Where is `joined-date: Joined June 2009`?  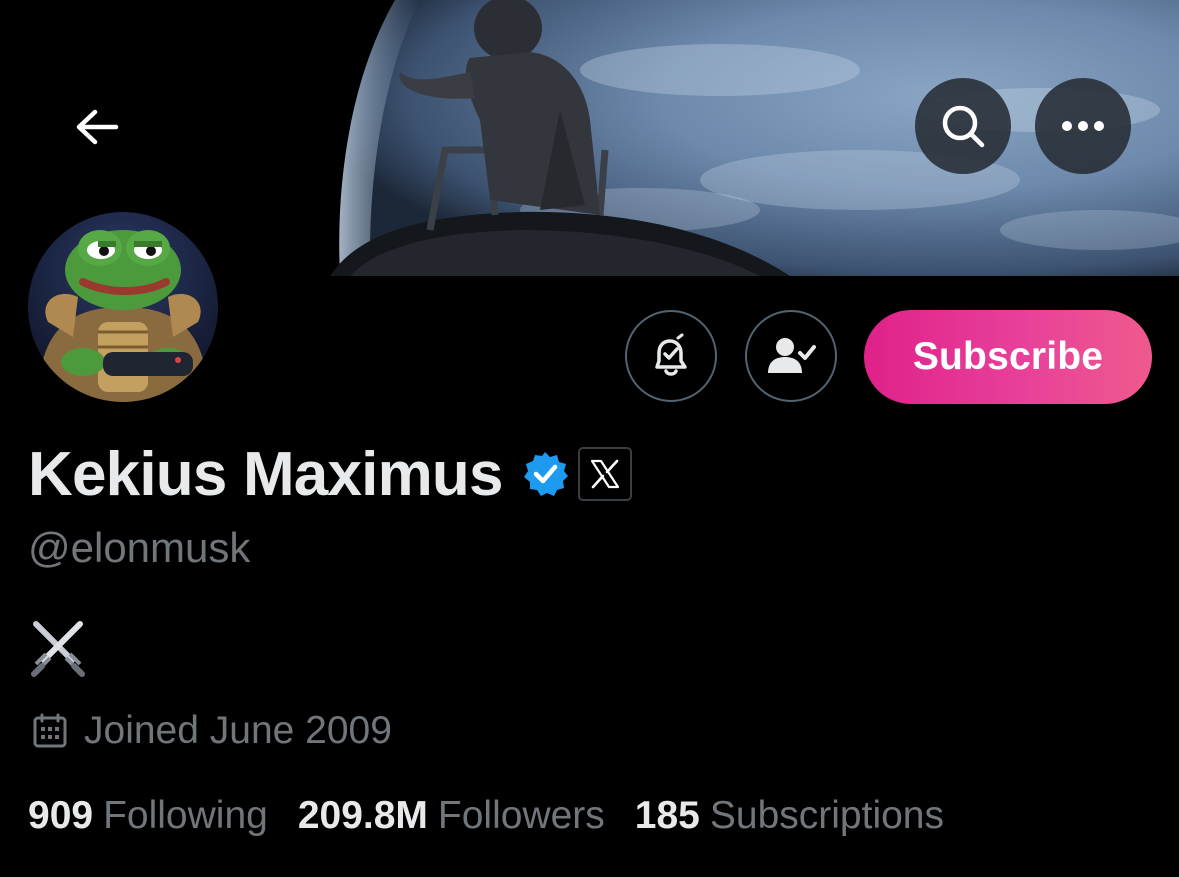
joined-date: Joined June 2009 is located at coordinates (212, 731).